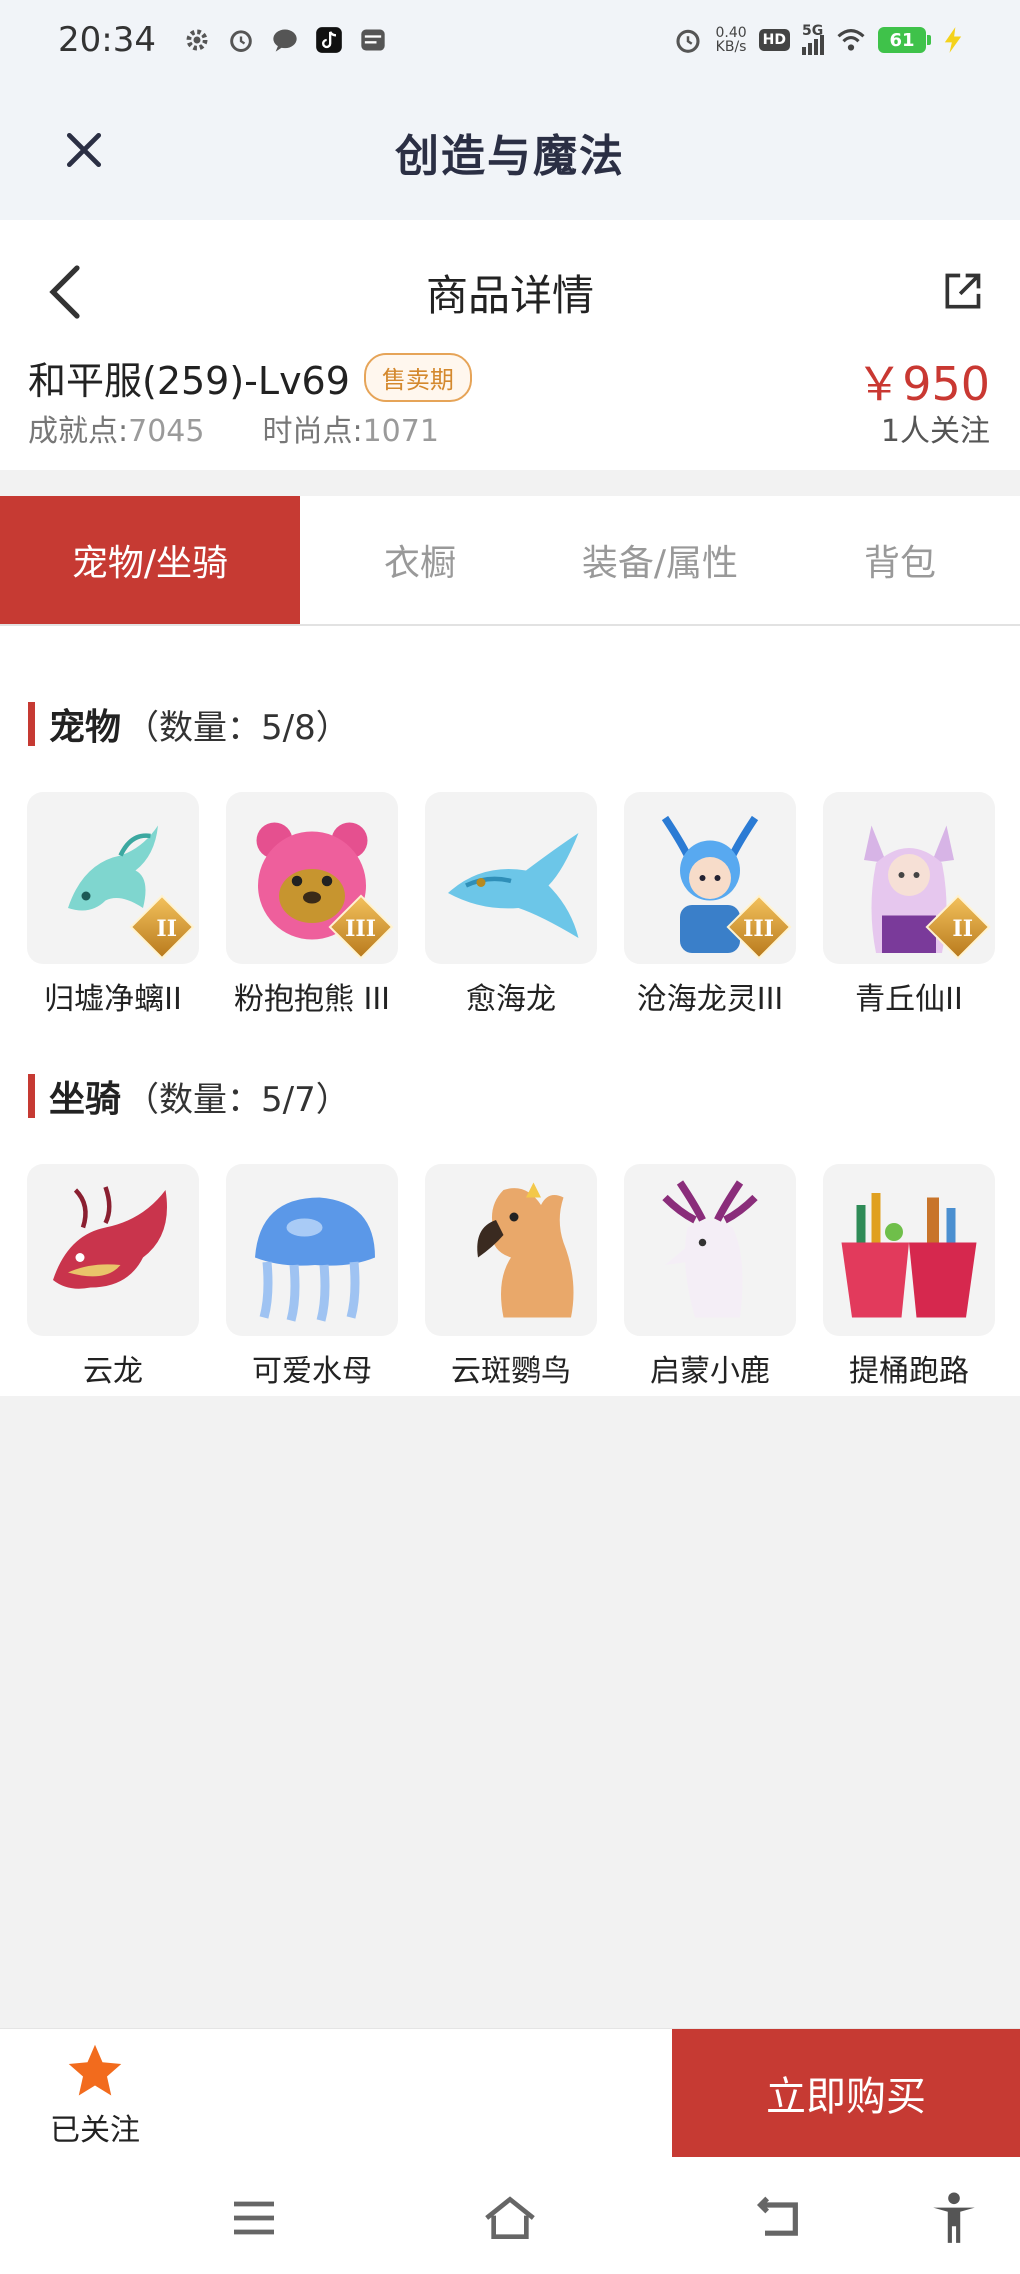 This screenshot has width=1020, height=2274. Describe the element at coordinates (923, 384) in the screenshot. I see `price: ￥950` at that location.